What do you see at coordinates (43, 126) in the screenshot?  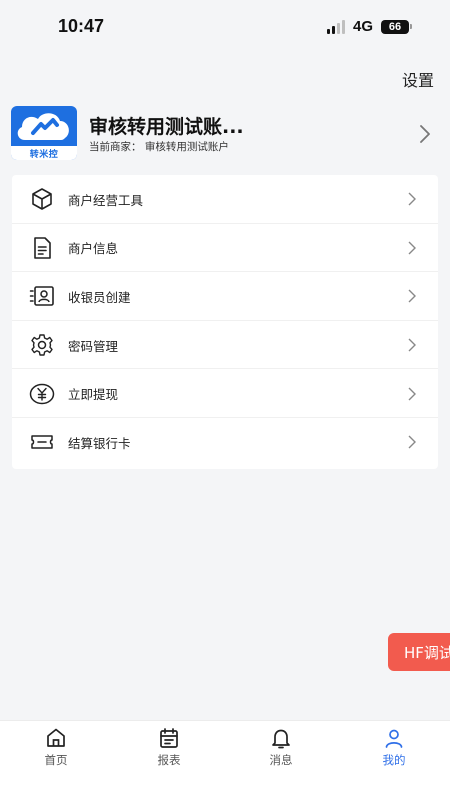 I see `cloud-logo-icon` at bounding box center [43, 126].